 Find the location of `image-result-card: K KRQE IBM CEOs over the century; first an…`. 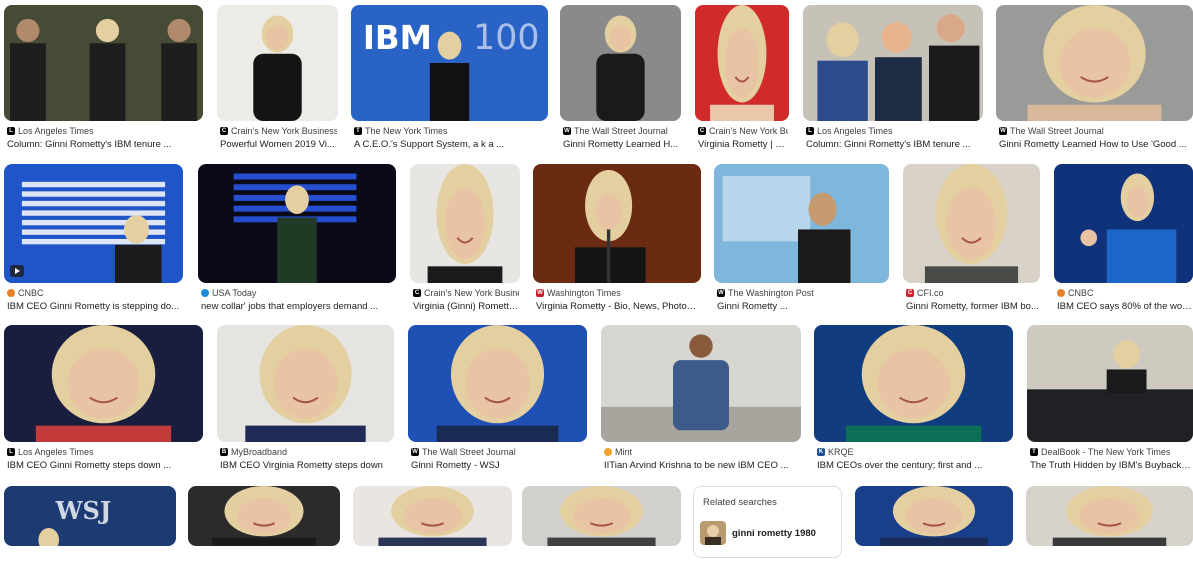

image-result-card: K KRQE IBM CEOs over the century; first an… is located at coordinates (913, 403).